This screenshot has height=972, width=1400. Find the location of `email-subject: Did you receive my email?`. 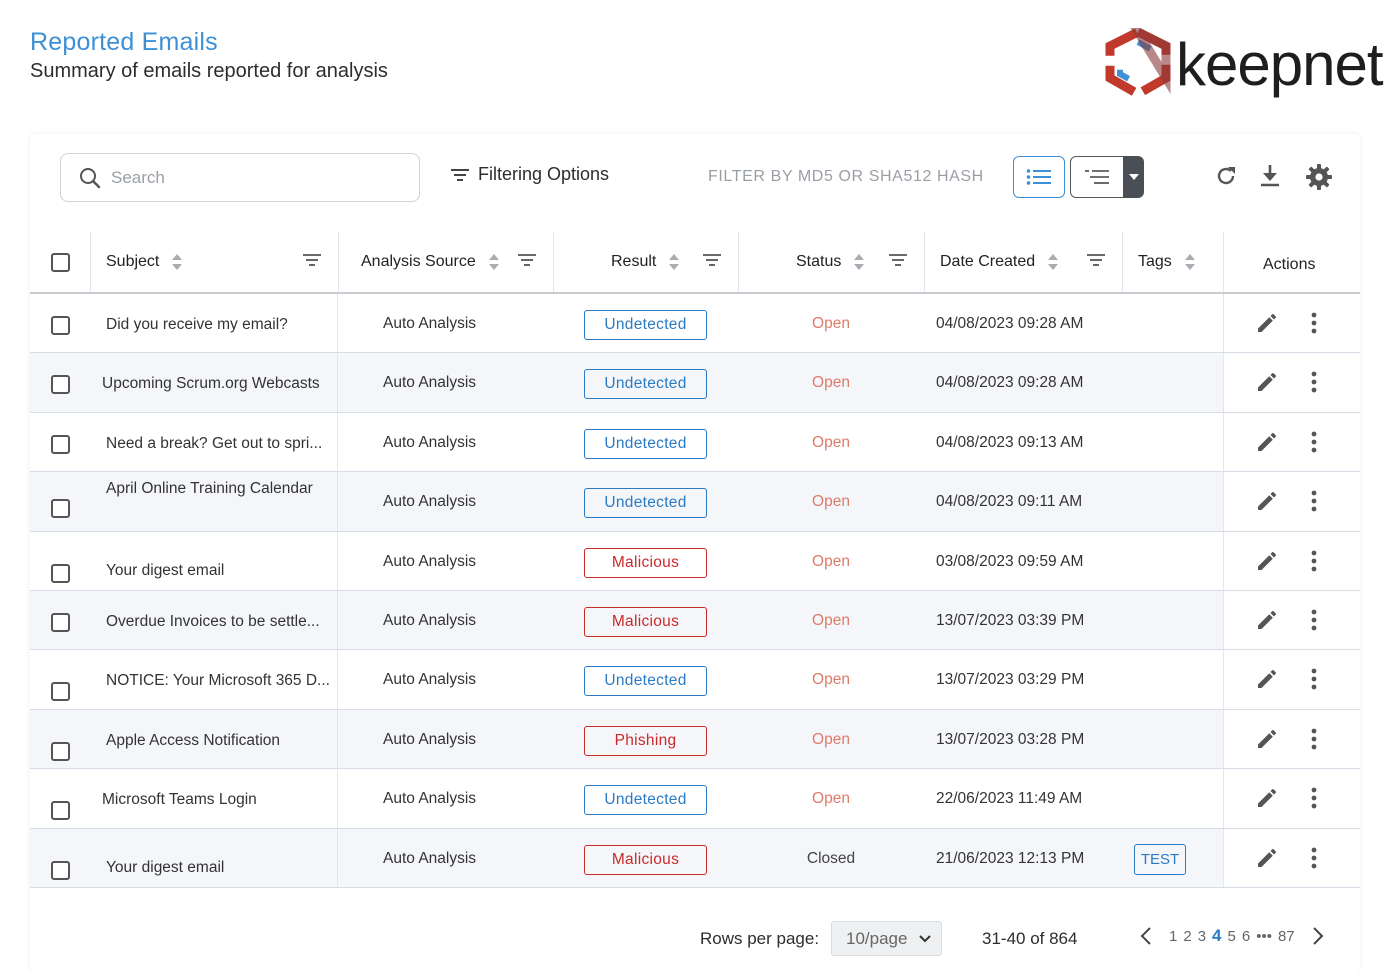

email-subject: Did you receive my email? is located at coordinates (197, 325).